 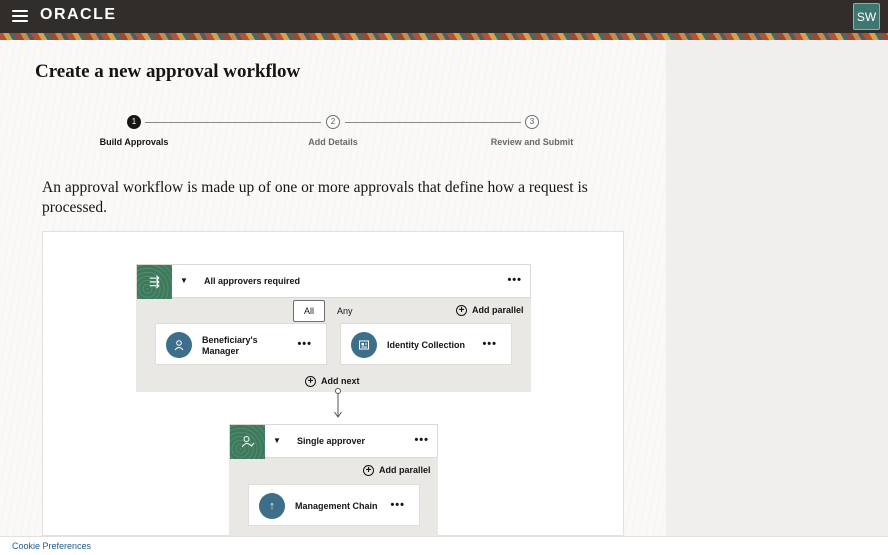 I want to click on oracle-logo: ORACLE, so click(x=78, y=14).